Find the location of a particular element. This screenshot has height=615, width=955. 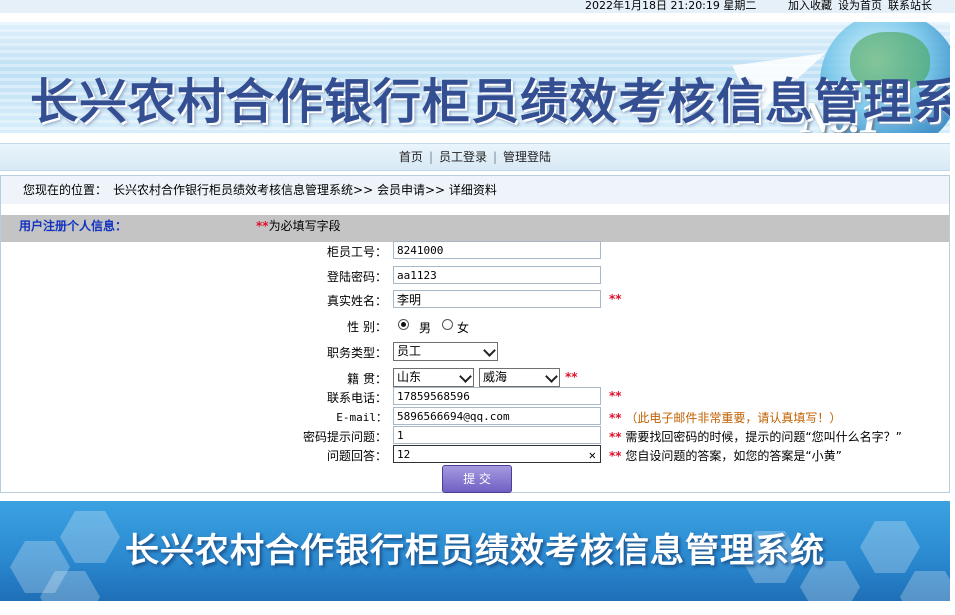

gender-row: 性 别： 男 女 is located at coordinates (475, 326).